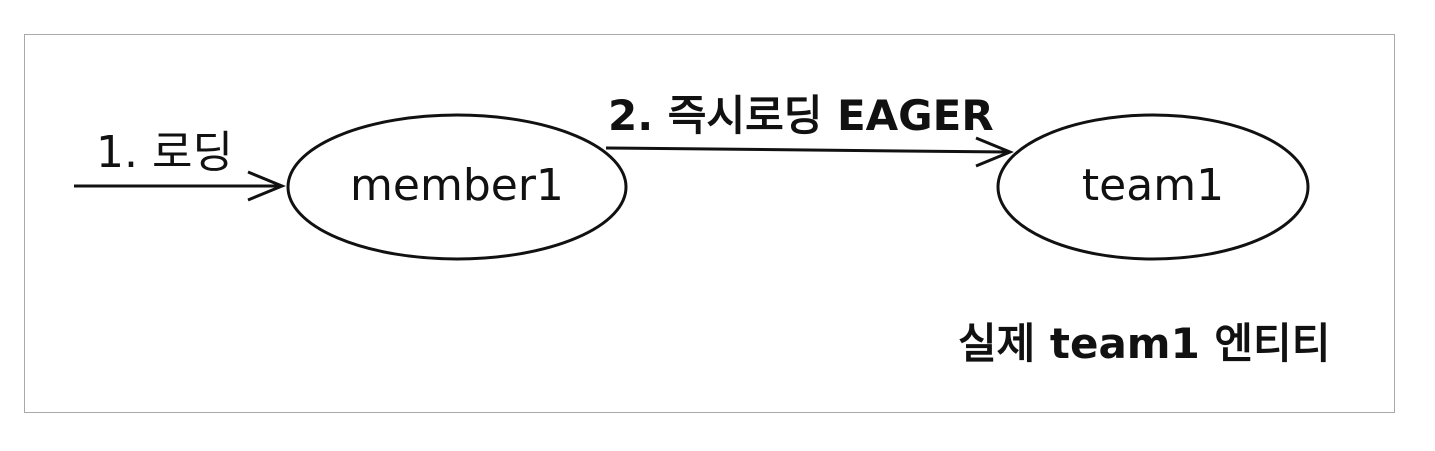 Image resolution: width=1435 pixels, height=451 pixels. I want to click on entity-caption: 실제 team1 엔티티, so click(1144, 343).